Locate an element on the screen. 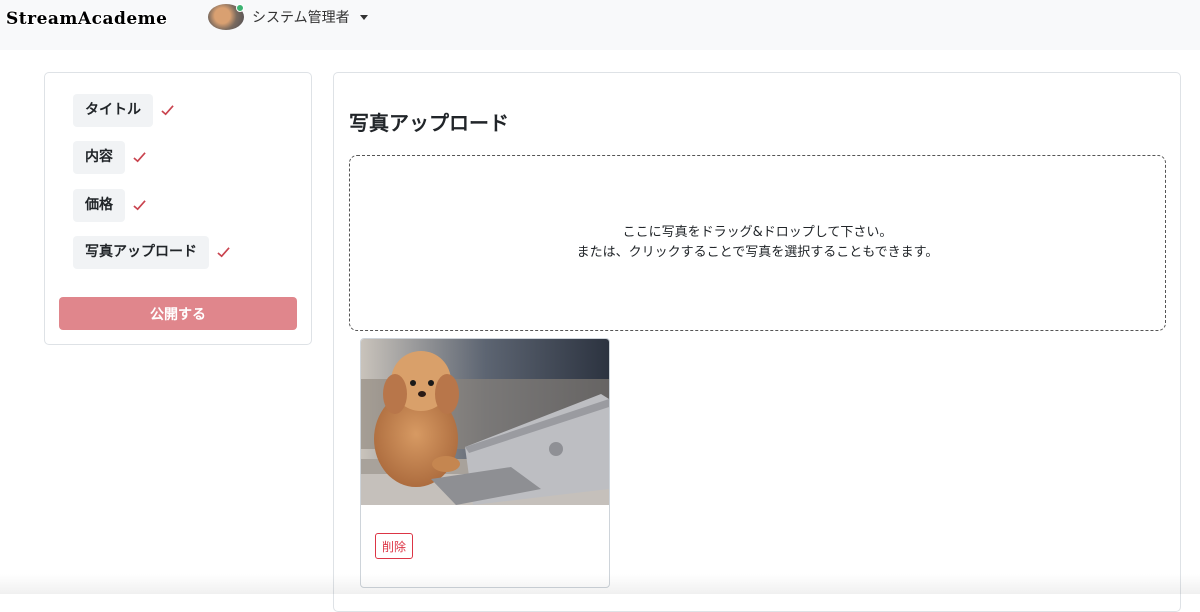 The image size is (1200, 612). brand-logo: StreamAcademe is located at coordinates (86, 19).